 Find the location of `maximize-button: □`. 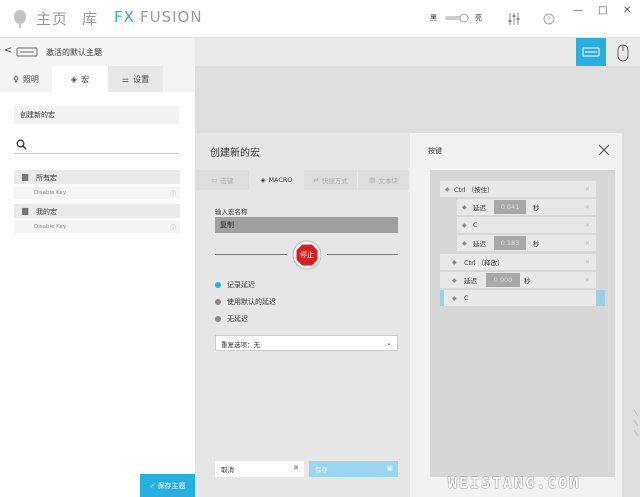

maximize-button: □ is located at coordinates (602, 10).